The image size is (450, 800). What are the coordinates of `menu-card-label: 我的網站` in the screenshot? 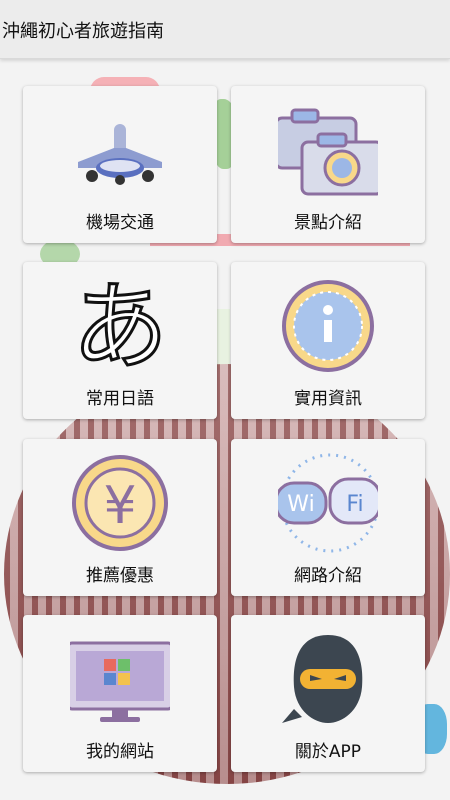 It's located at (120, 752).